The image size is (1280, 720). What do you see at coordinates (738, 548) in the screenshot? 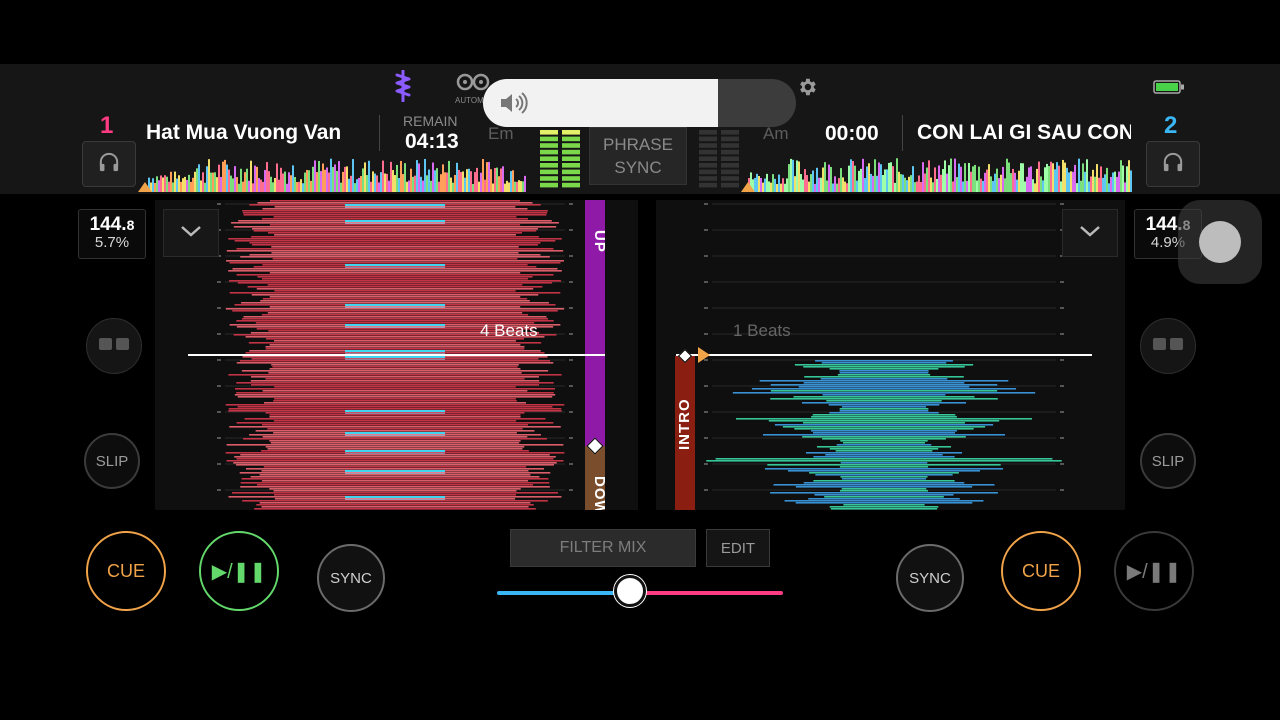
I see `edit-button: EDIT` at bounding box center [738, 548].